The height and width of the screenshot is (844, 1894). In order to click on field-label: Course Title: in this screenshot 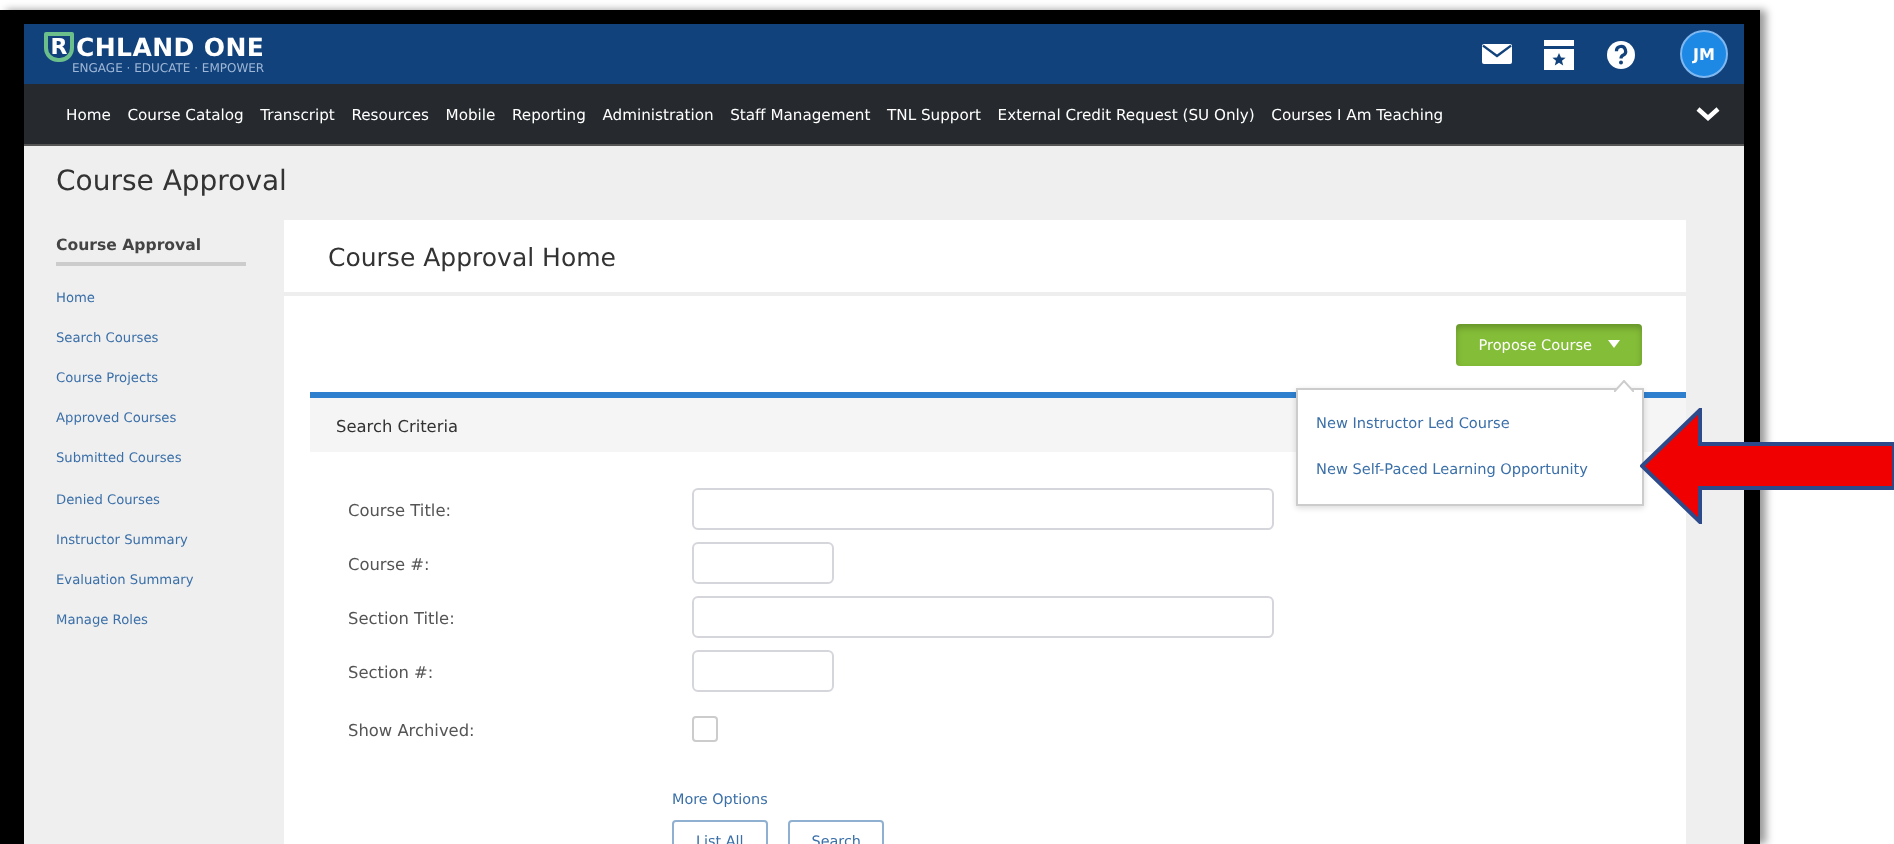, I will do `click(400, 509)`.